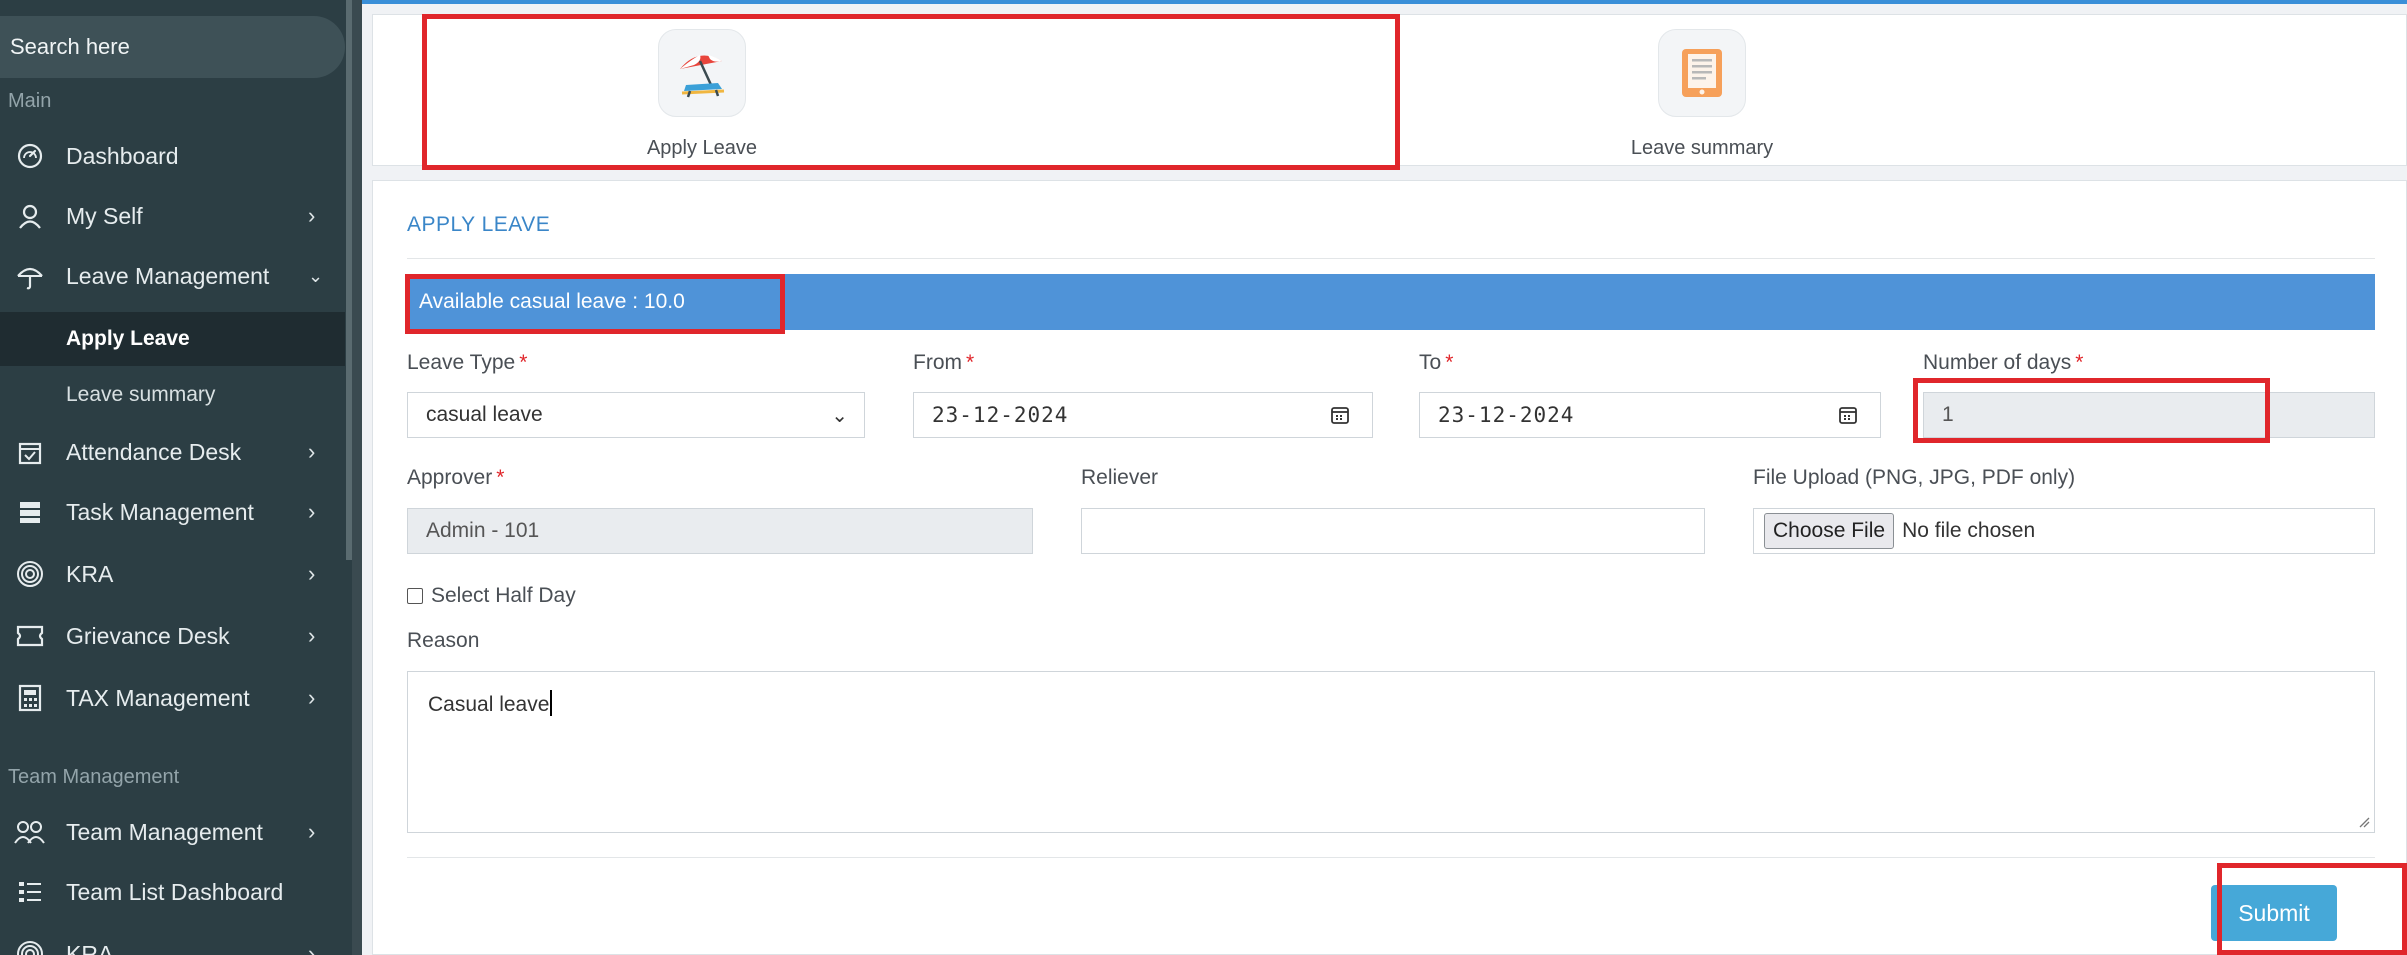 Image resolution: width=2407 pixels, height=955 pixels. I want to click on reason-text: Casual leave, so click(489, 704).